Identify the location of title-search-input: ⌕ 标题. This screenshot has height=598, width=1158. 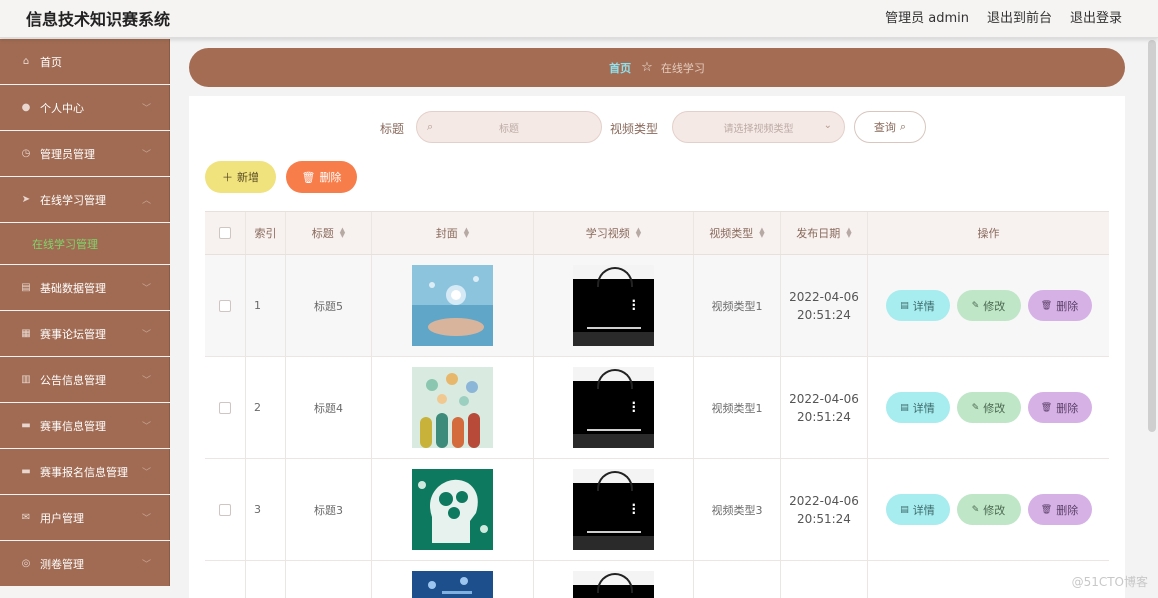
(509, 127).